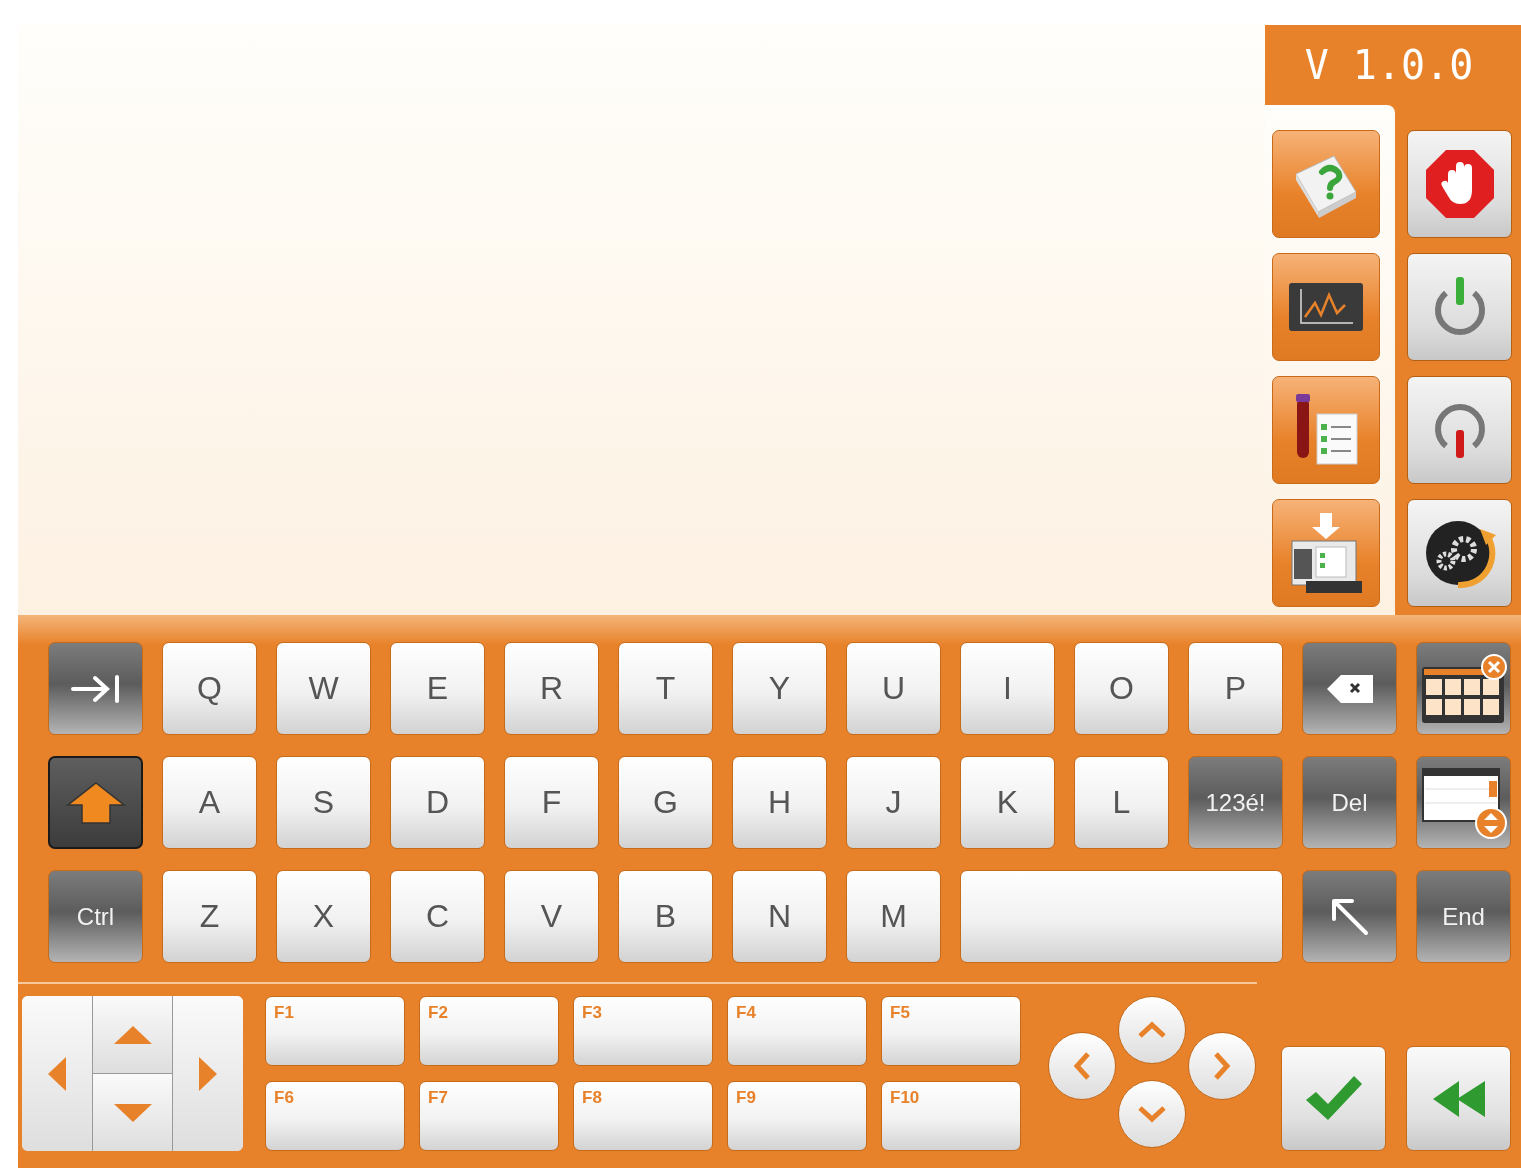  I want to click on hide-keyboard-icon, so click(1463, 688).